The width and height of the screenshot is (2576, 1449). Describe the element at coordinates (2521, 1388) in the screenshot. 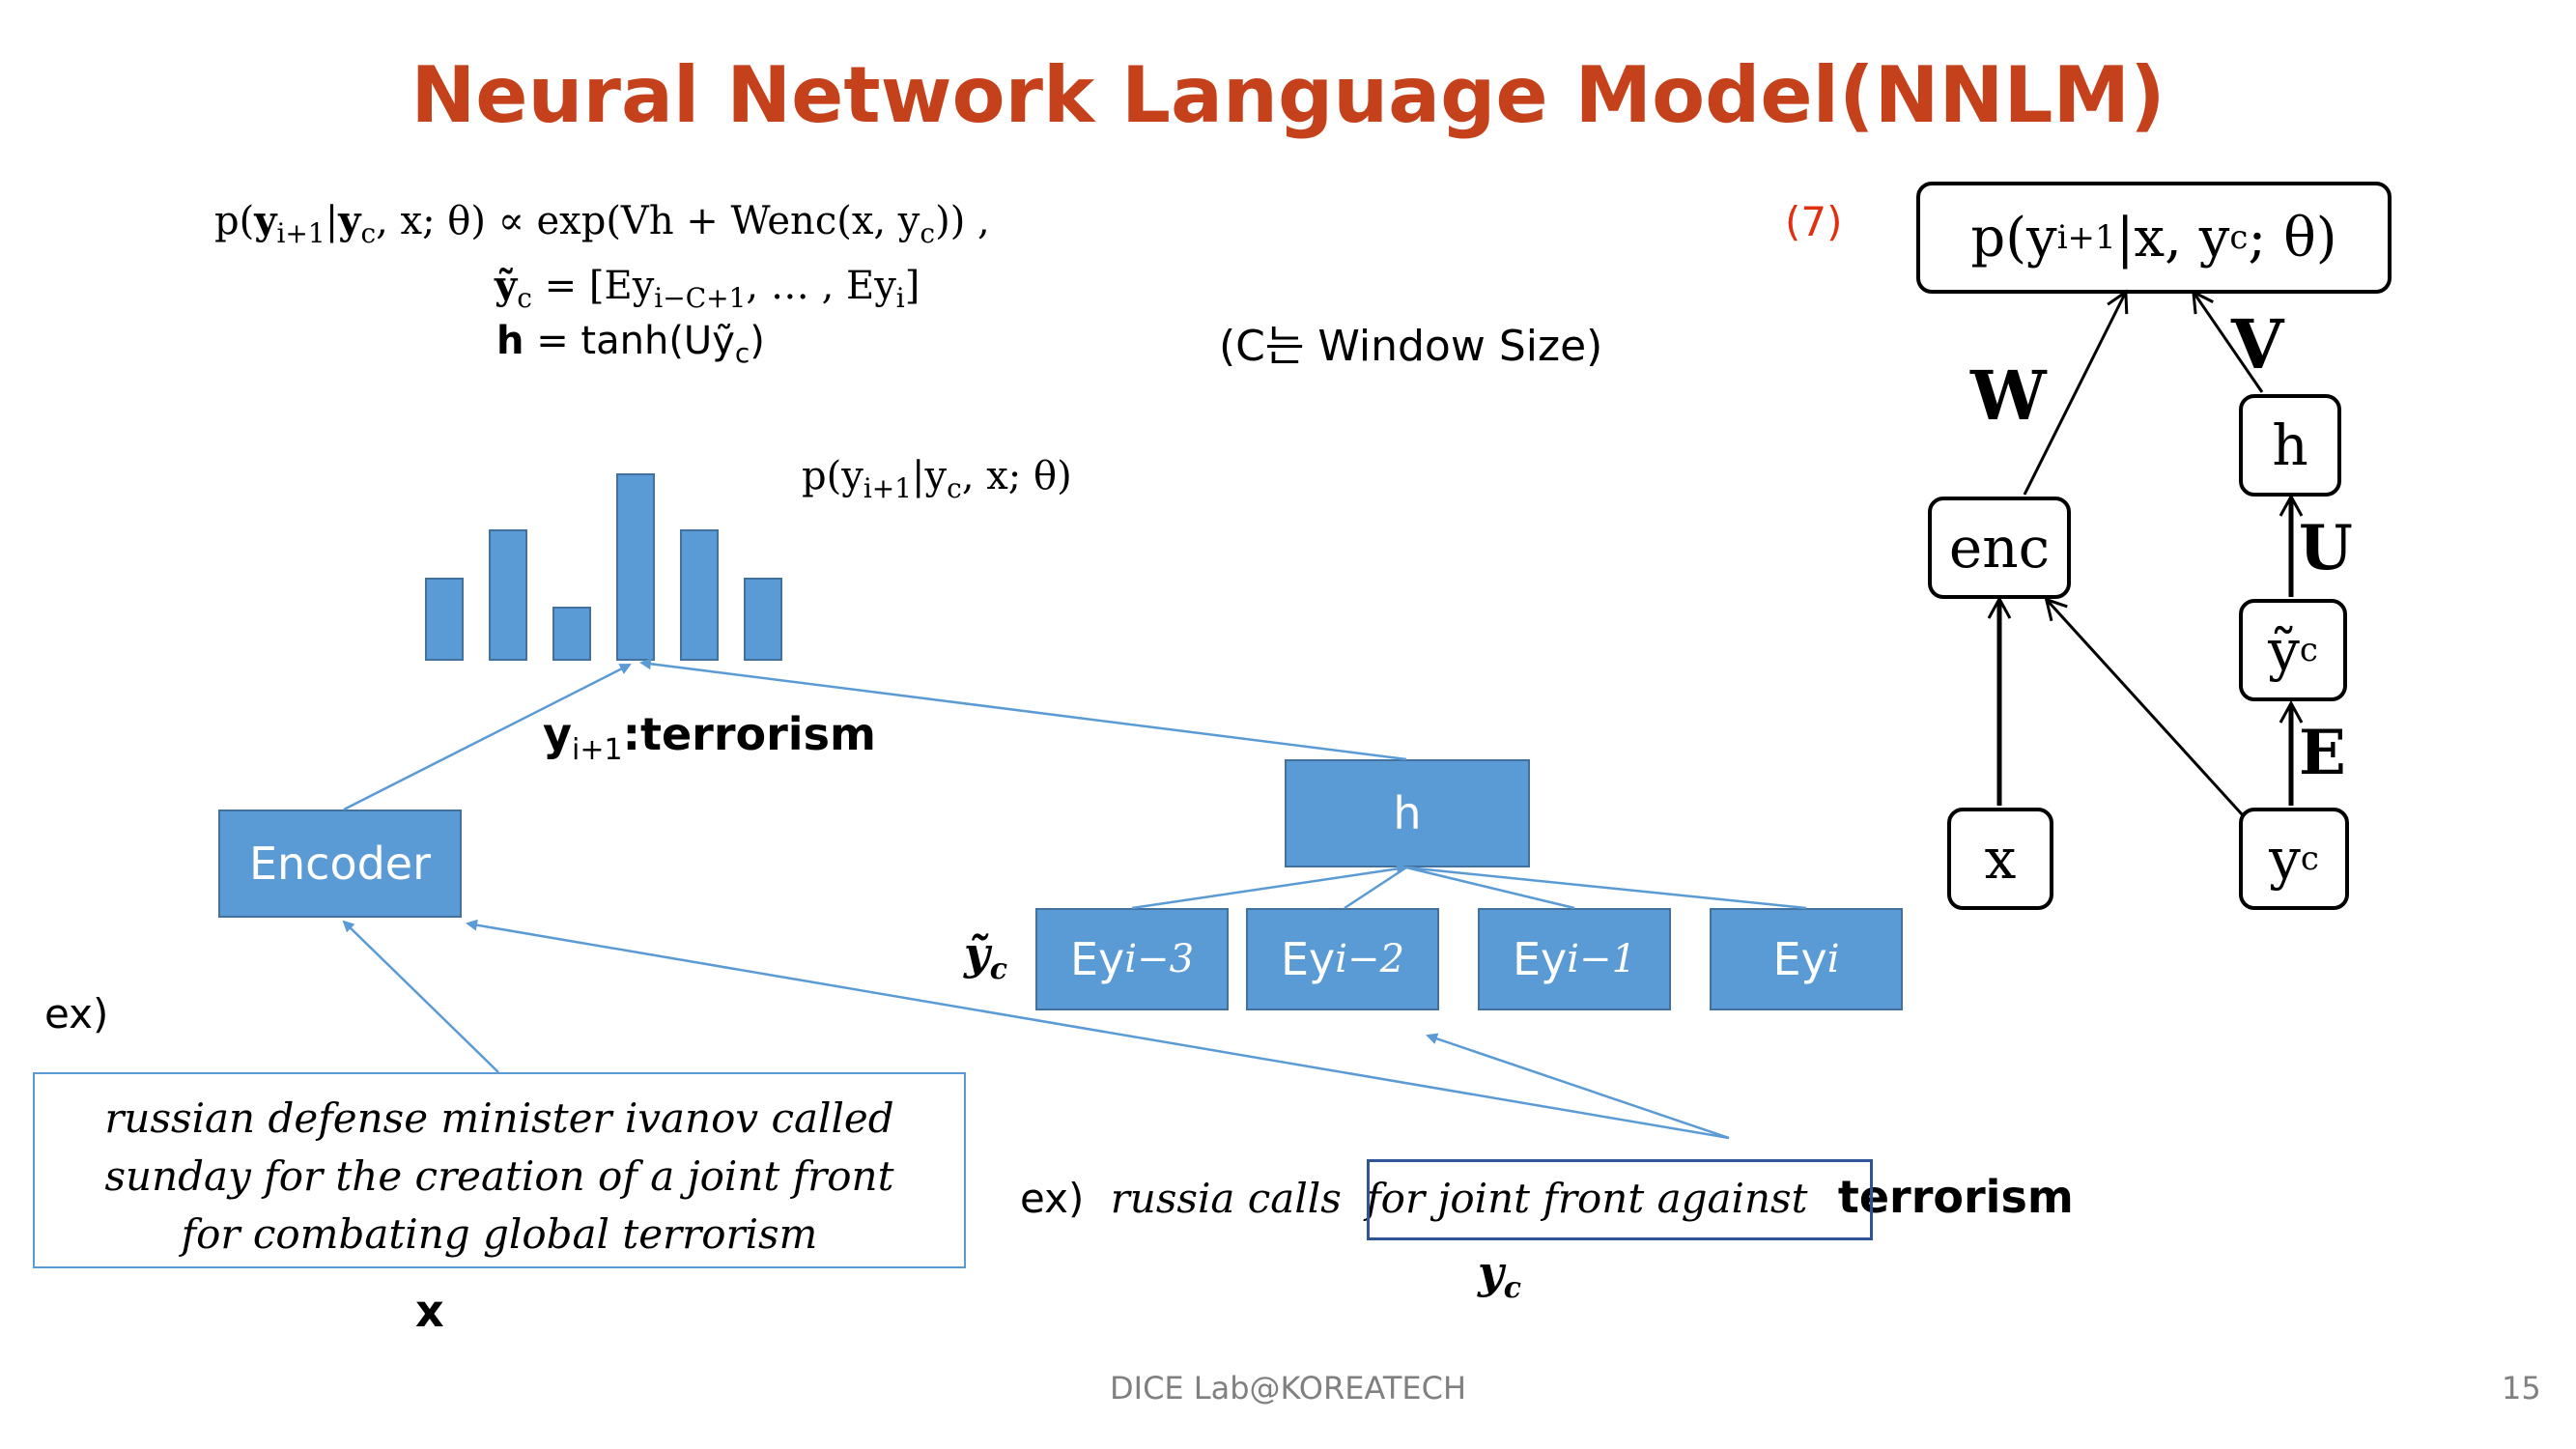

I see `page-number: 15` at that location.